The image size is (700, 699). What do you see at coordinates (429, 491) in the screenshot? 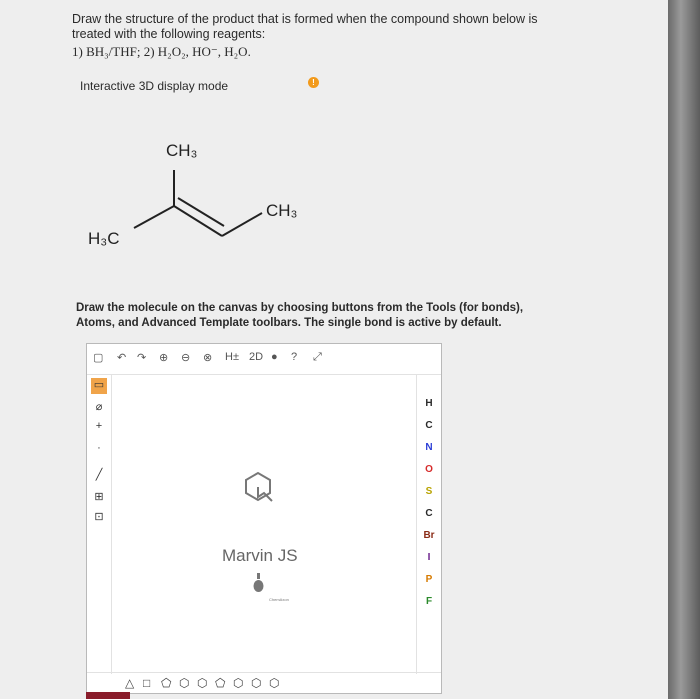
I see `atom-s: S` at bounding box center [429, 491].